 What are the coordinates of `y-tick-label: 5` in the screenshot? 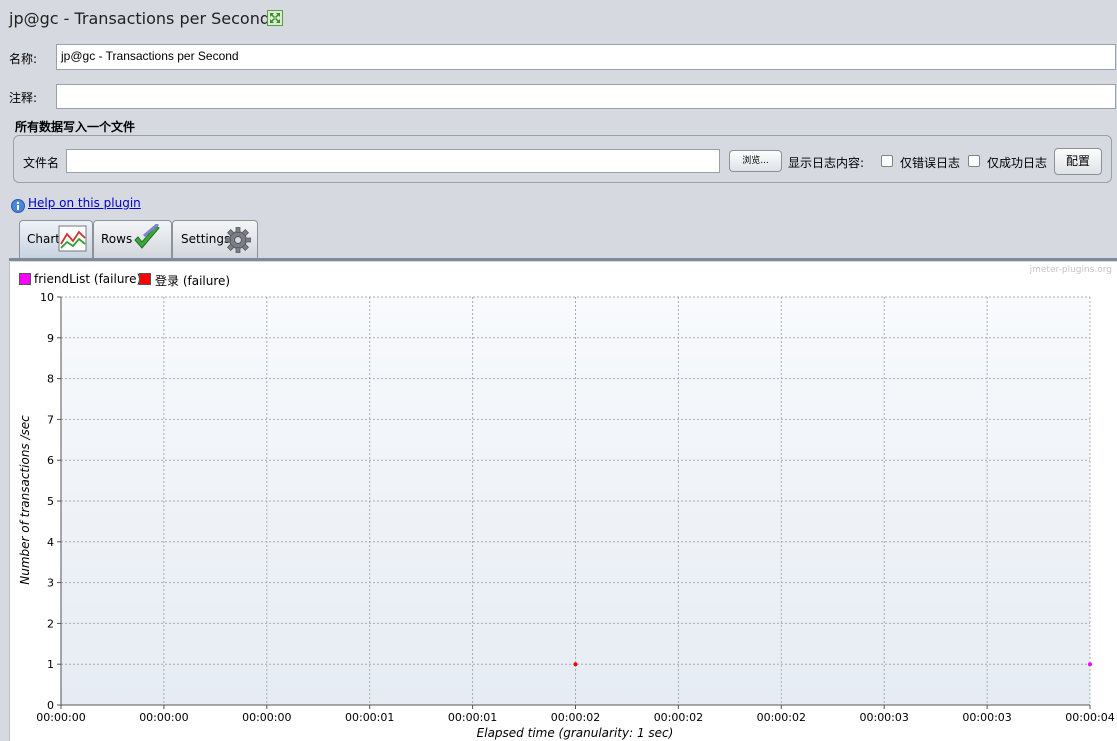 It's located at (50, 501).